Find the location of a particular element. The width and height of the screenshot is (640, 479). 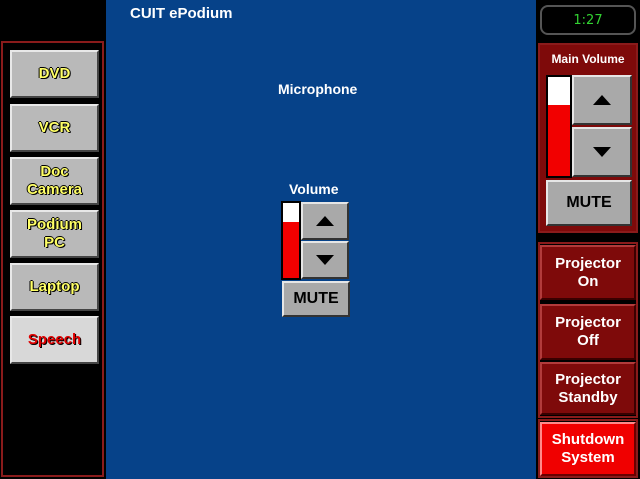

microphone-volume-up-button is located at coordinates (325, 221).